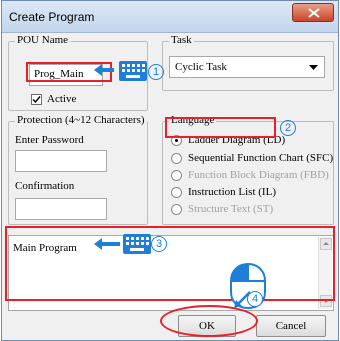 Image resolution: width=340 pixels, height=341 pixels. I want to click on step-1-marker: 1, so click(156, 72).